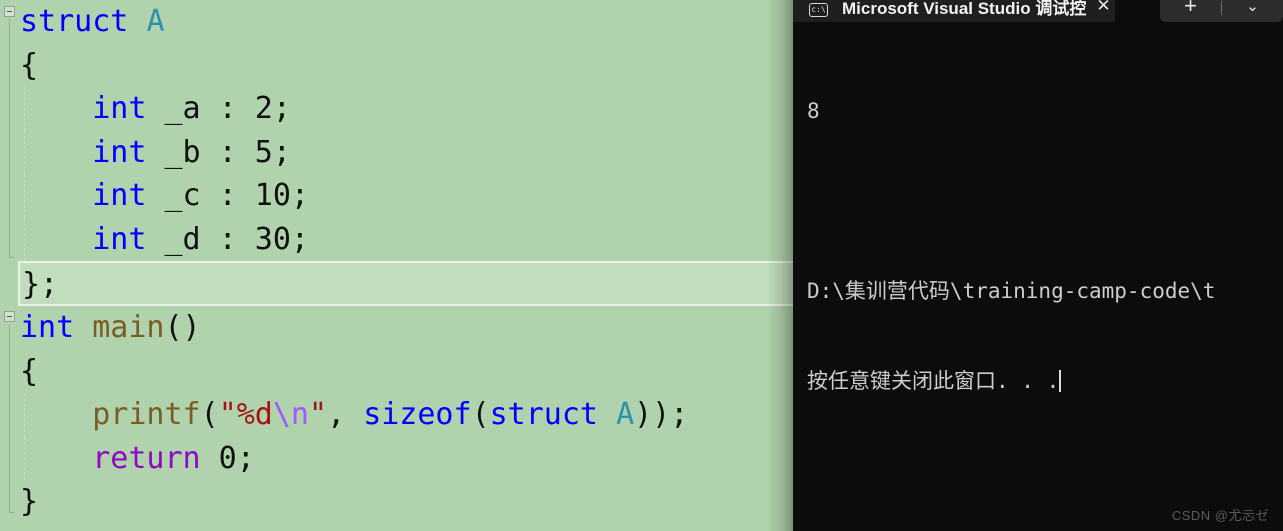 This screenshot has width=1283, height=531. What do you see at coordinates (396, 502) in the screenshot?
I see `code-line: }` at bounding box center [396, 502].